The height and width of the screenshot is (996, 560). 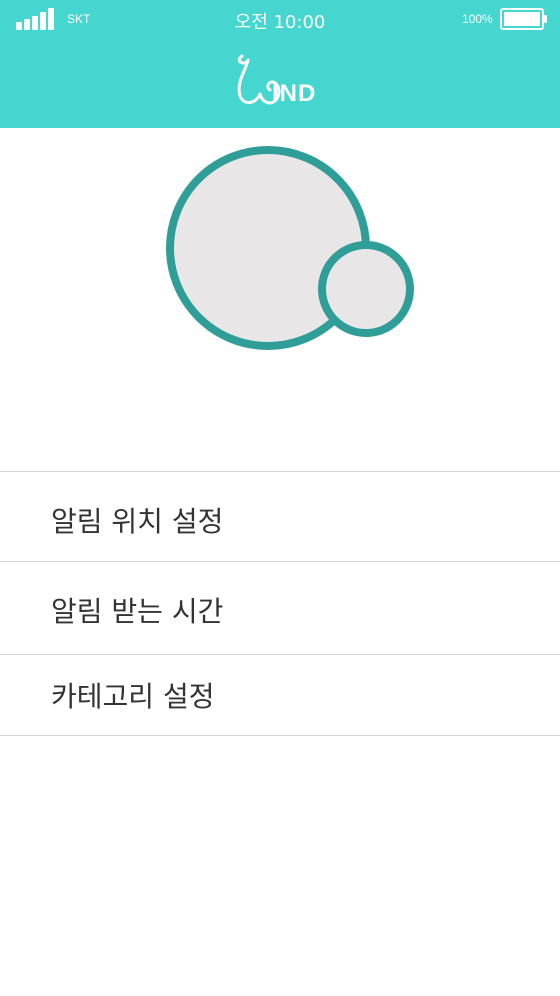 I want to click on status-bar: SKT 오전 10:00 100%, so click(x=280, y=19).